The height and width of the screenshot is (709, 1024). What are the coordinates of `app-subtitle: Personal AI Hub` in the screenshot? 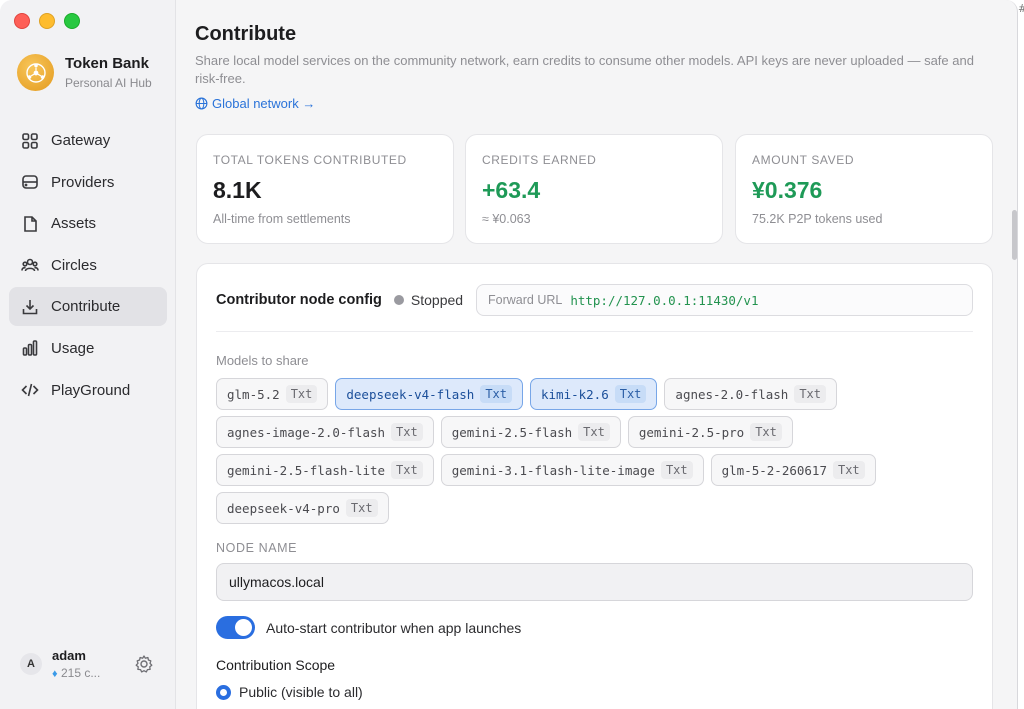 It's located at (108, 83).